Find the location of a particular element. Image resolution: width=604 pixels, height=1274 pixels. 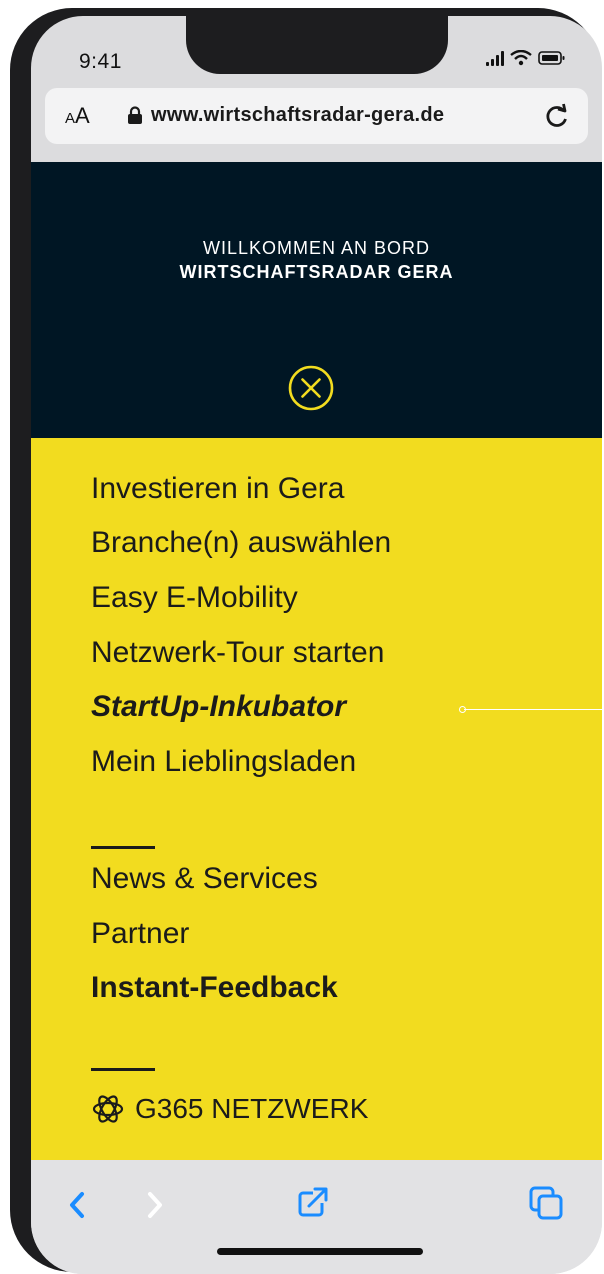

url-display: www.wirtschaftsradar-gera.de is located at coordinates (285, 115).